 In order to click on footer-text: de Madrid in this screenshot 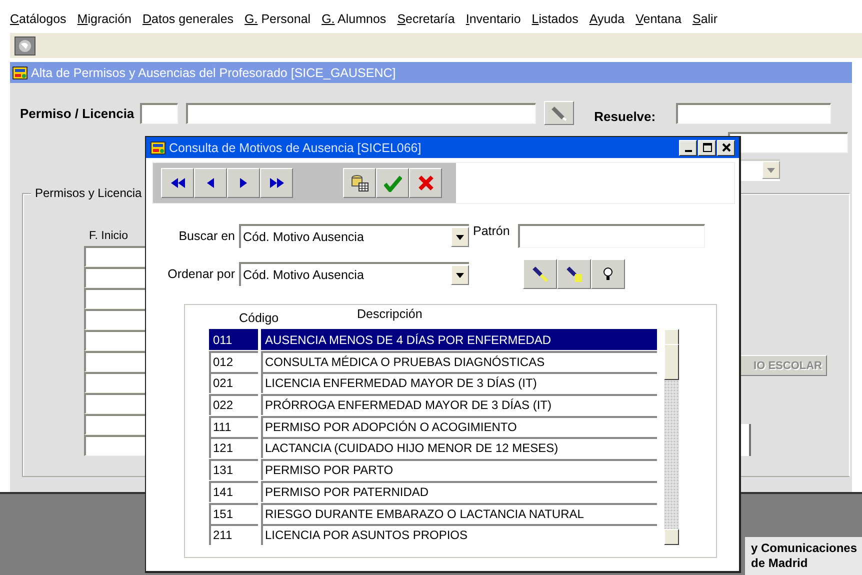, I will do `click(780, 563)`.